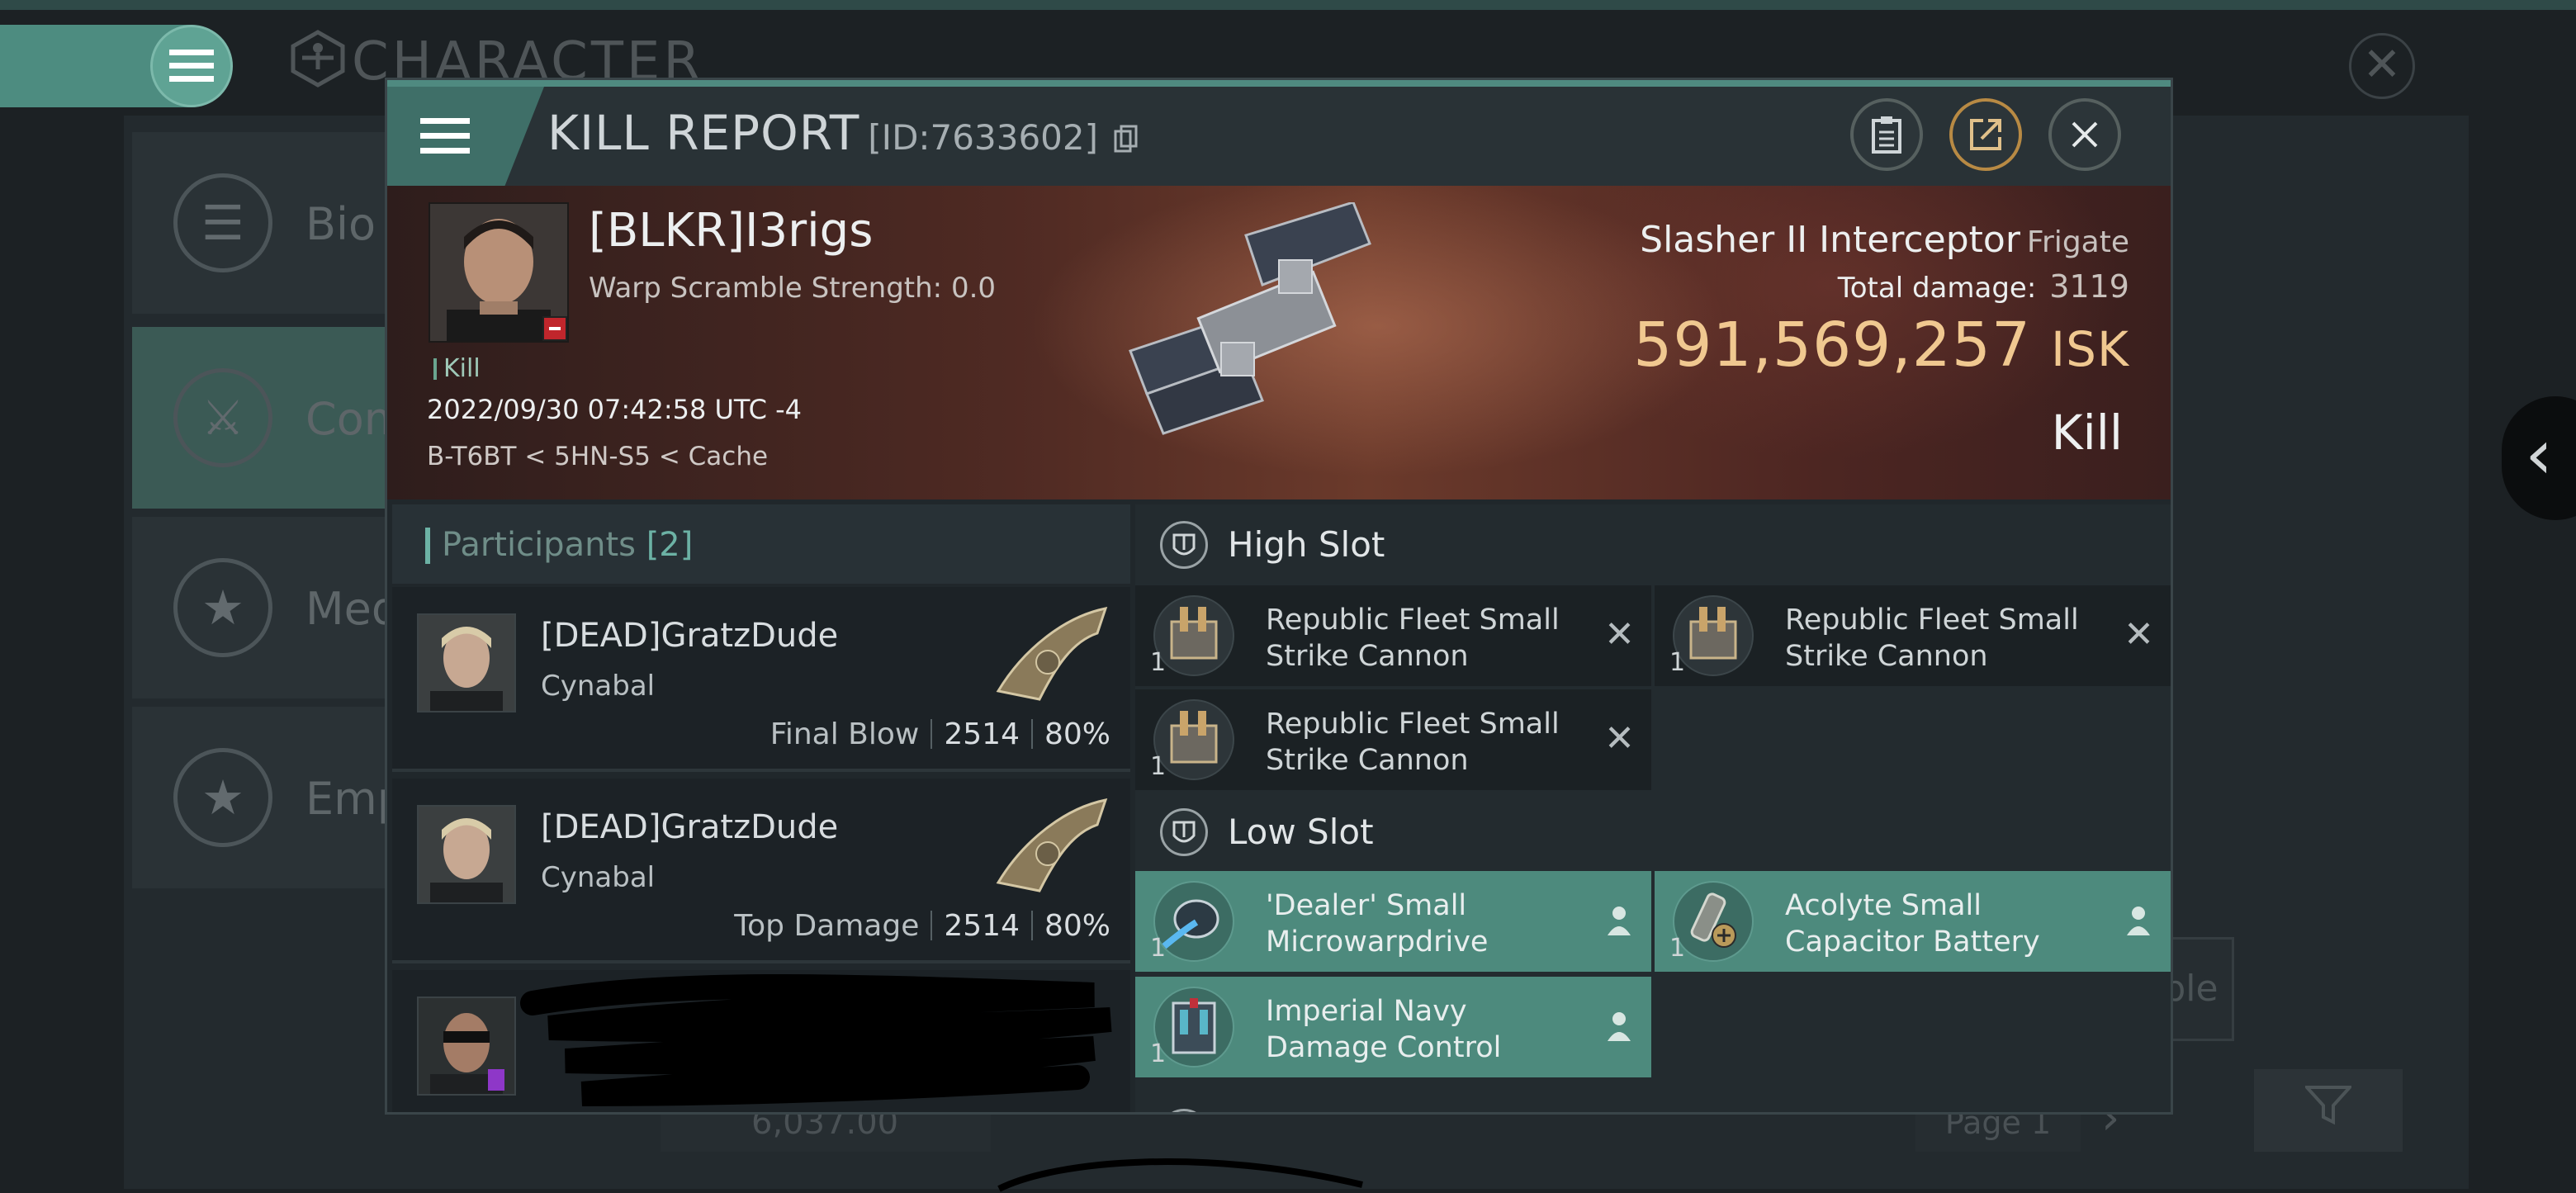 Image resolution: width=2576 pixels, height=1193 pixels. I want to click on participants-count: [2], so click(670, 545).